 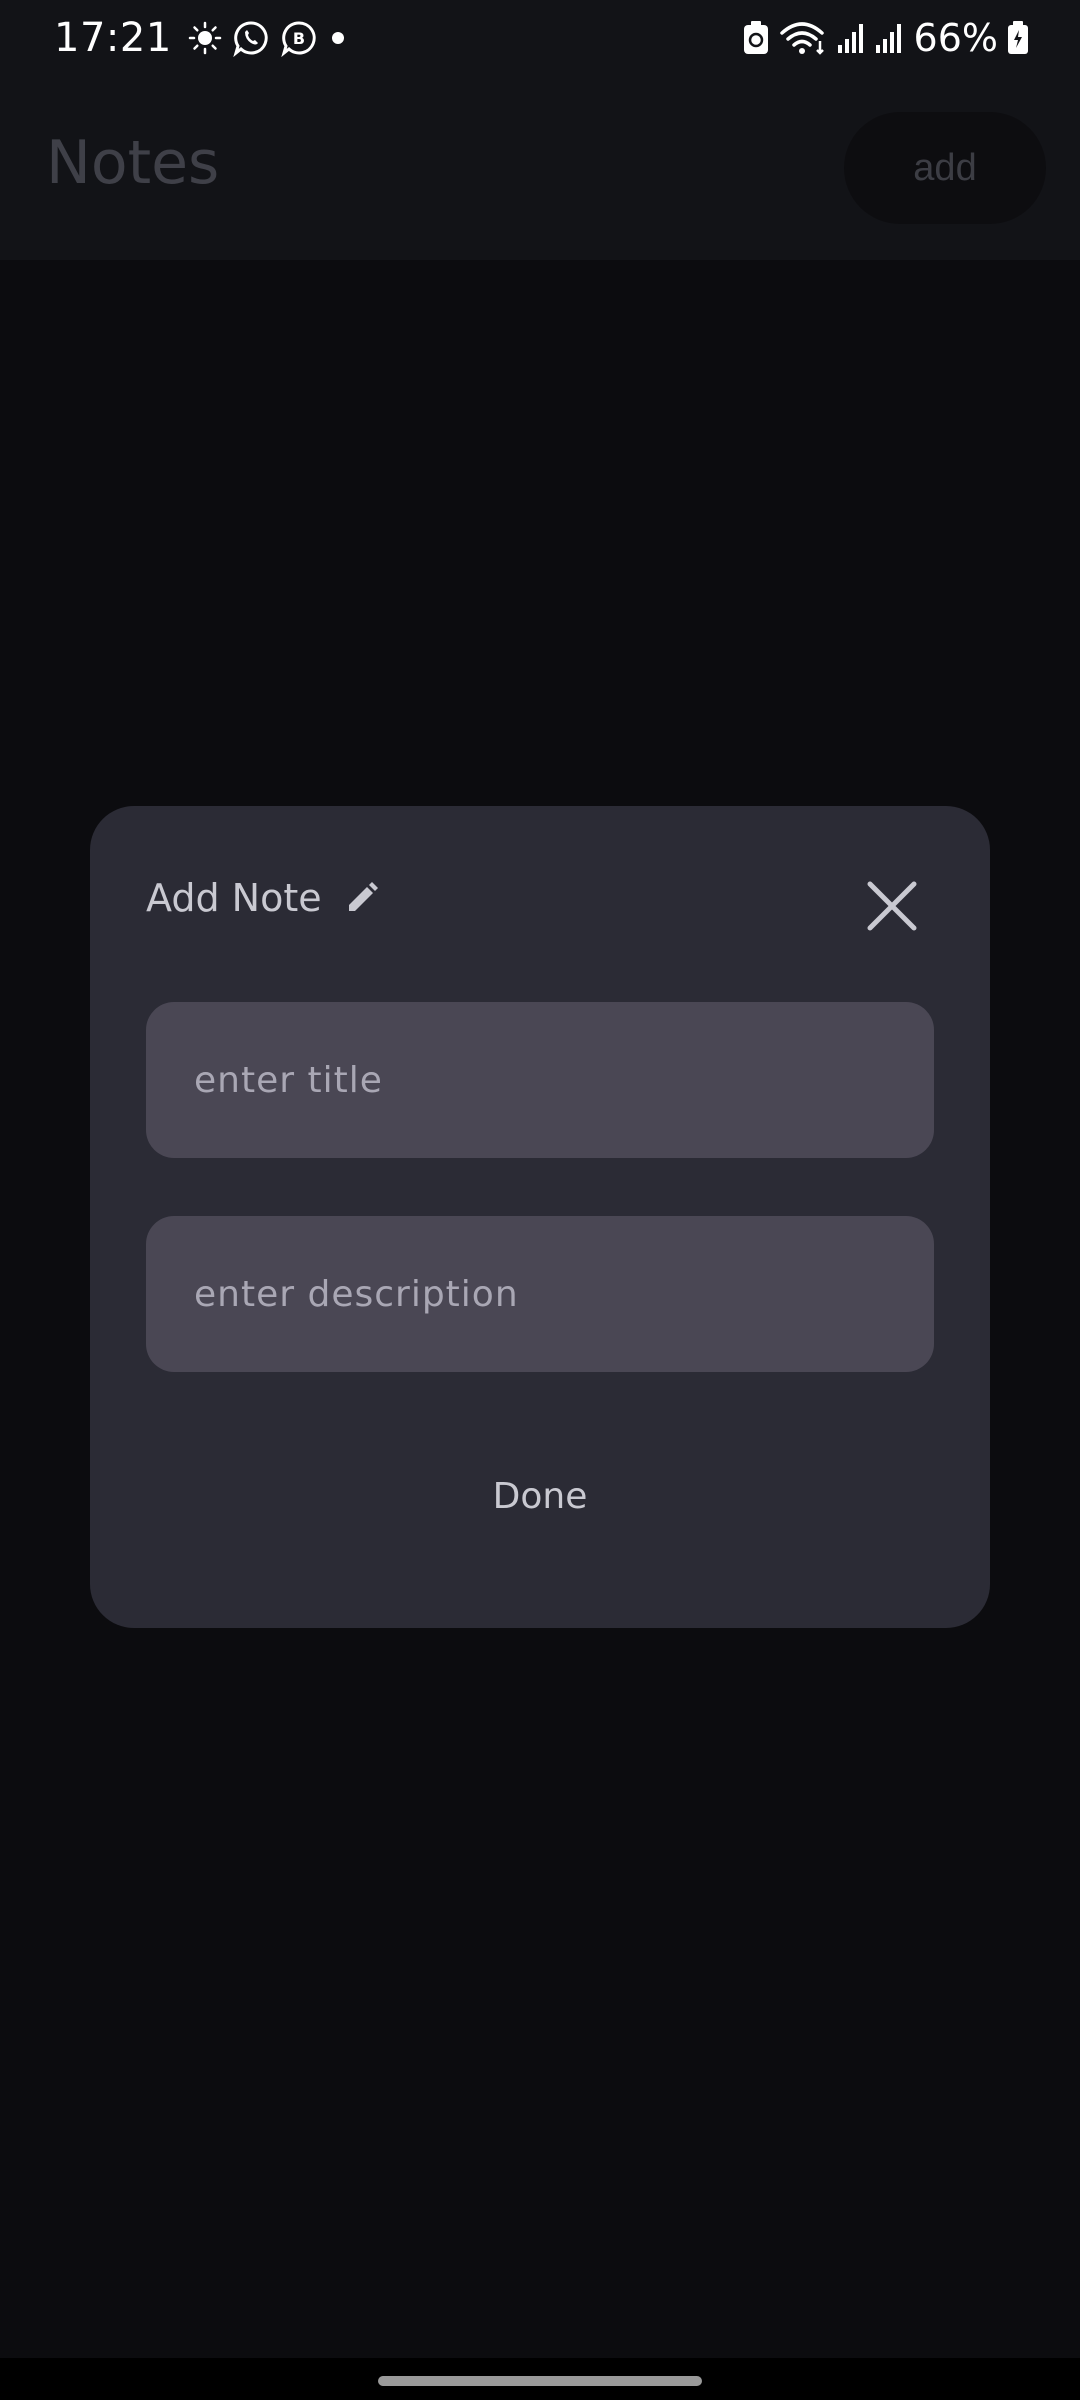 I want to click on title-field, so click(x=540, y=1080).